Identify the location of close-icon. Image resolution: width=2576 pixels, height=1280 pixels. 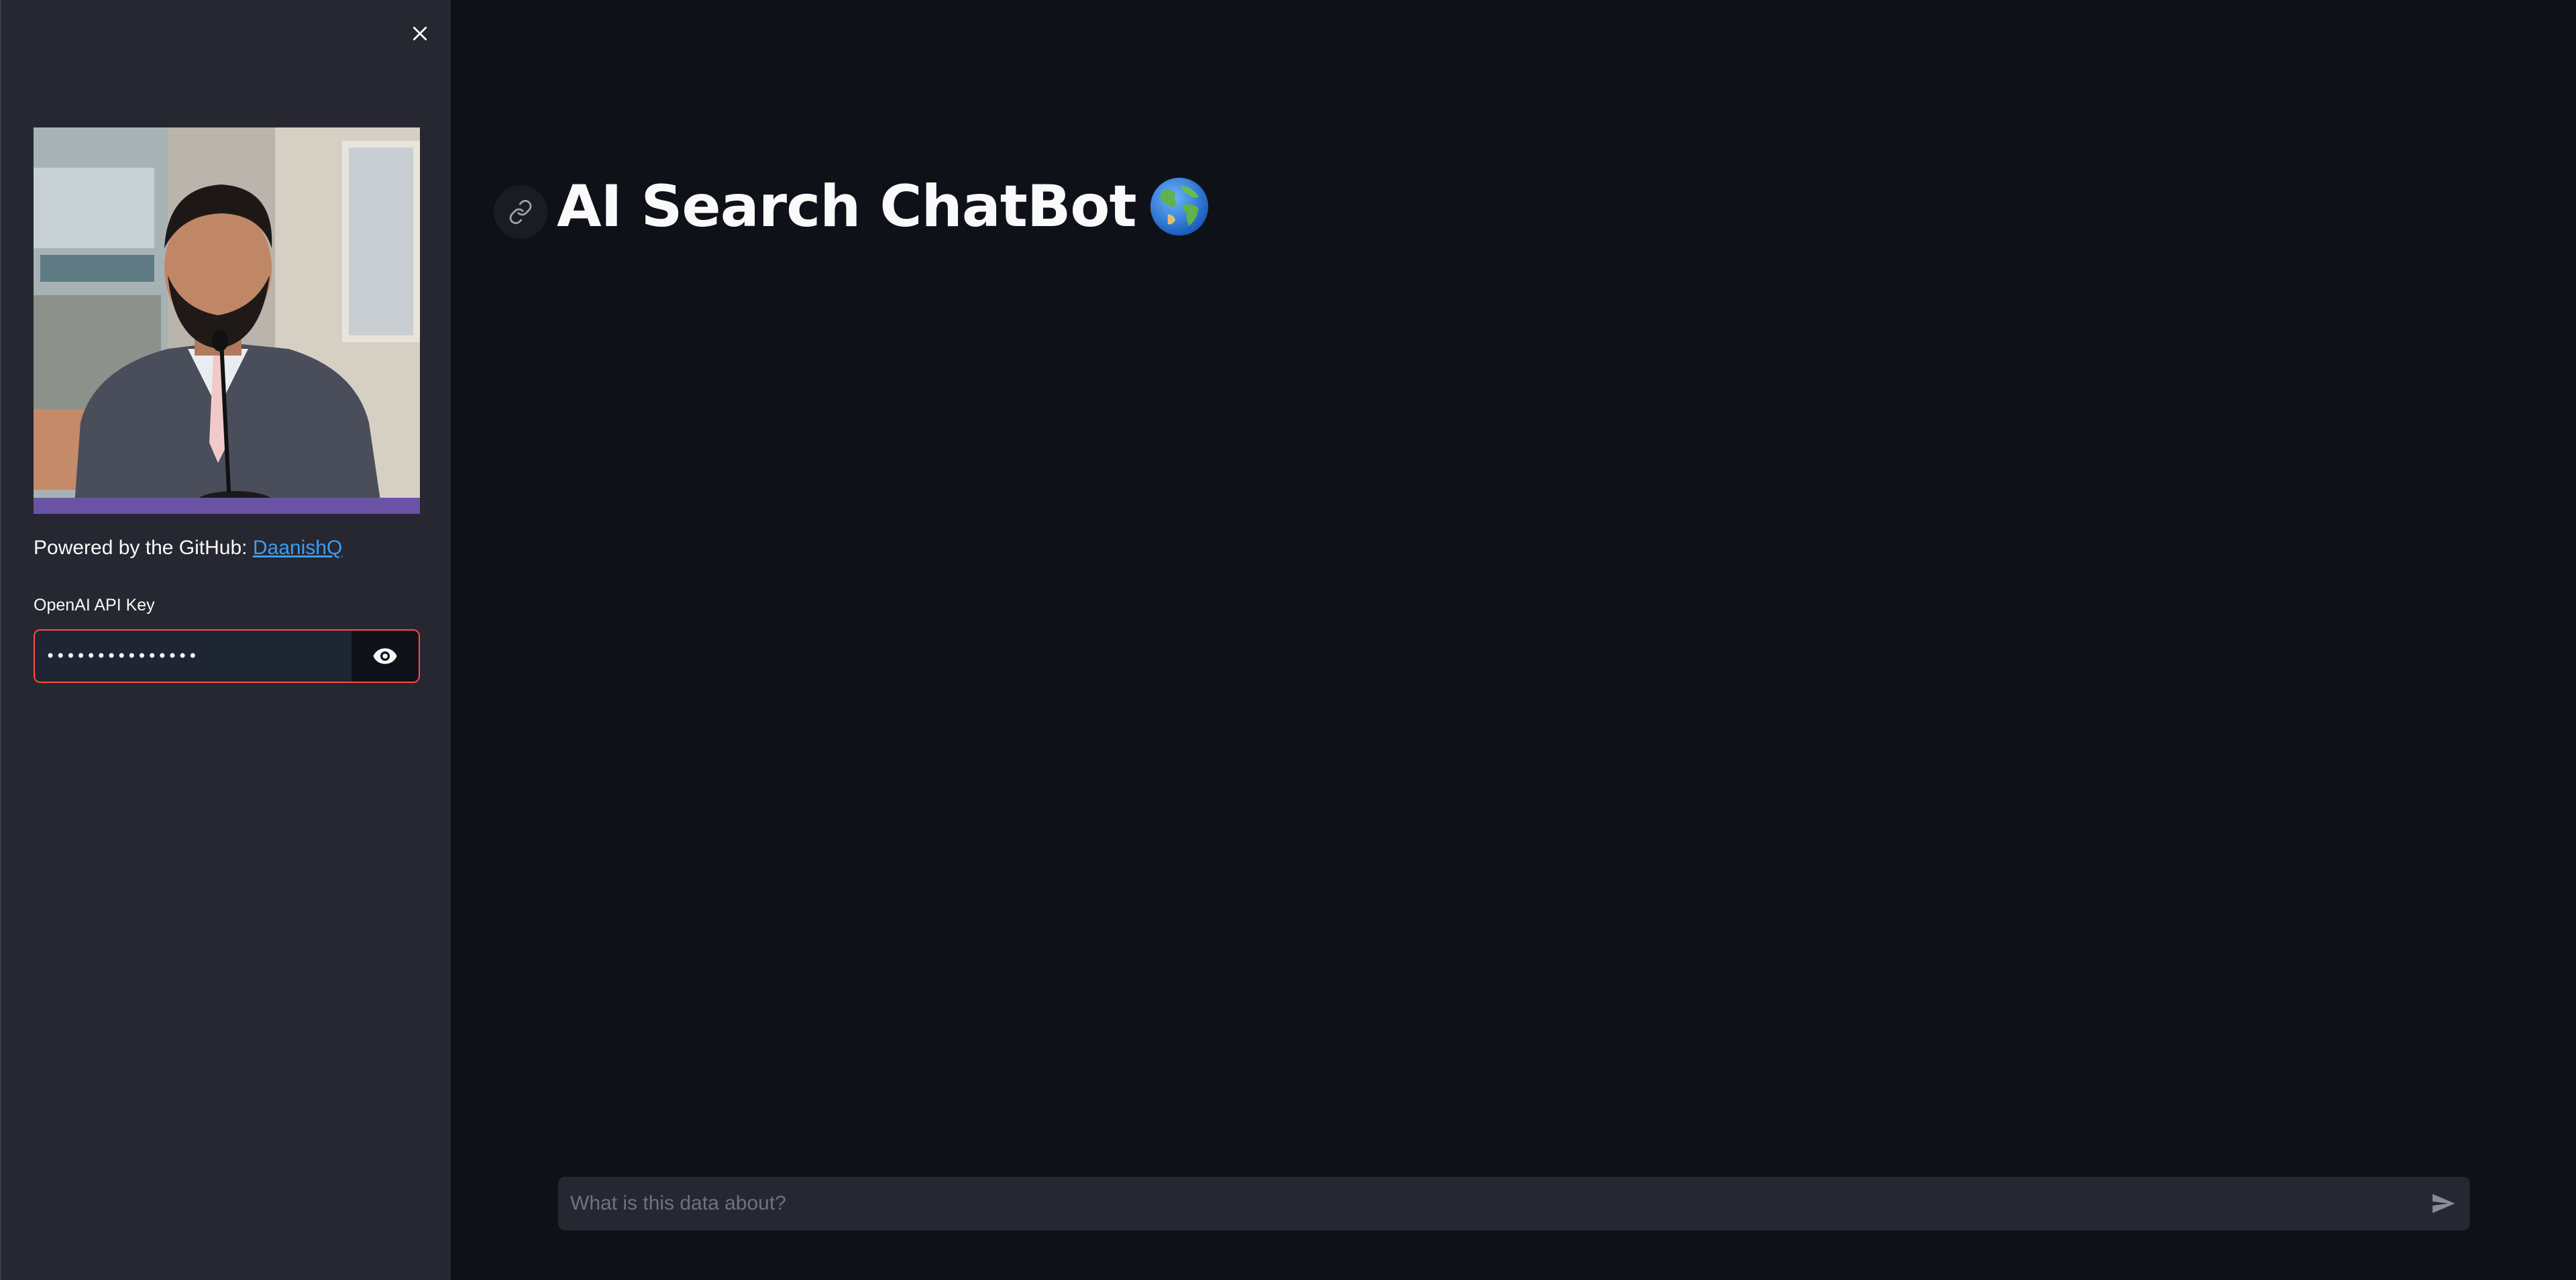
(420, 33).